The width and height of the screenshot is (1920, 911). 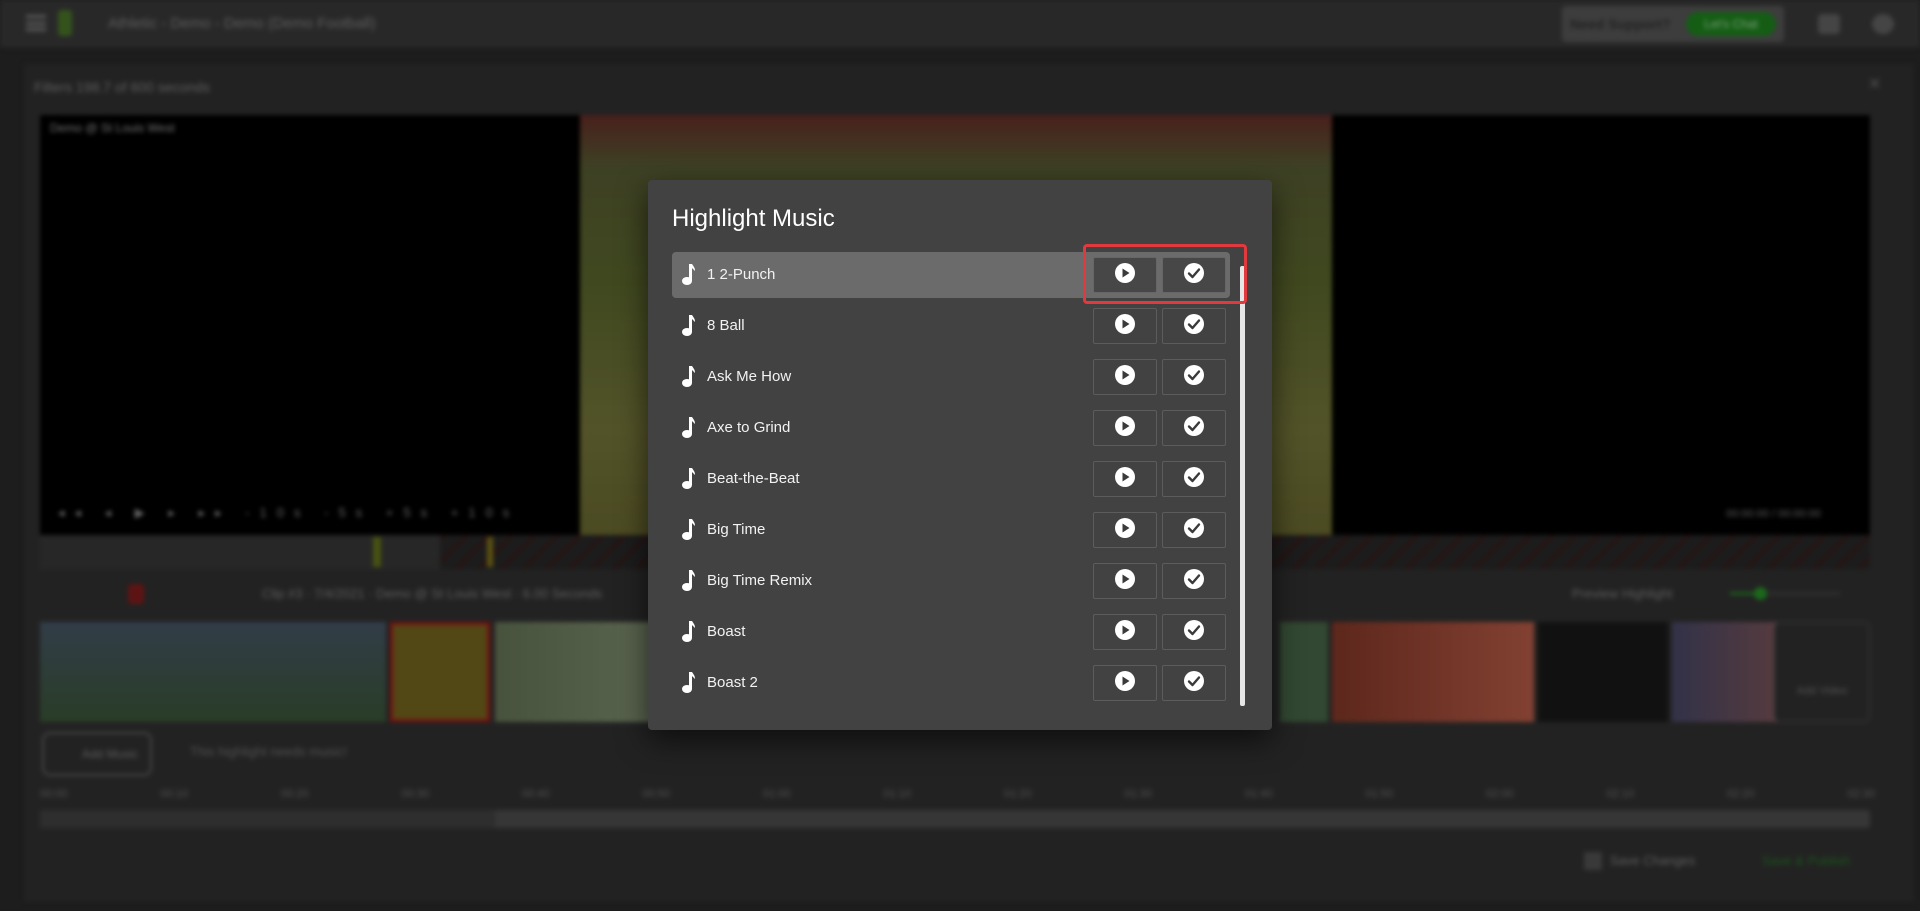 I want to click on dialog-title: Highlight Music, so click(x=753, y=218).